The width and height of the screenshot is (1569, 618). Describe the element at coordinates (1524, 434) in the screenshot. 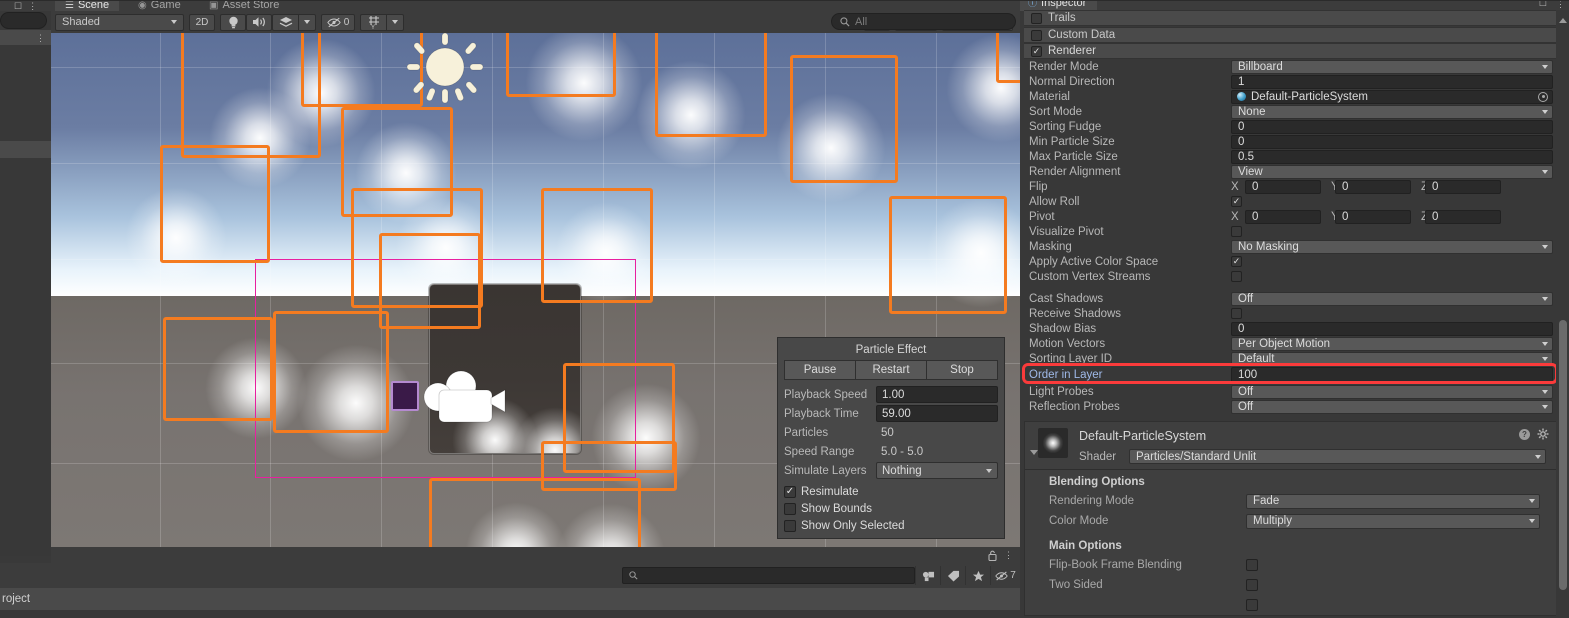

I see `help-icon: ?` at that location.